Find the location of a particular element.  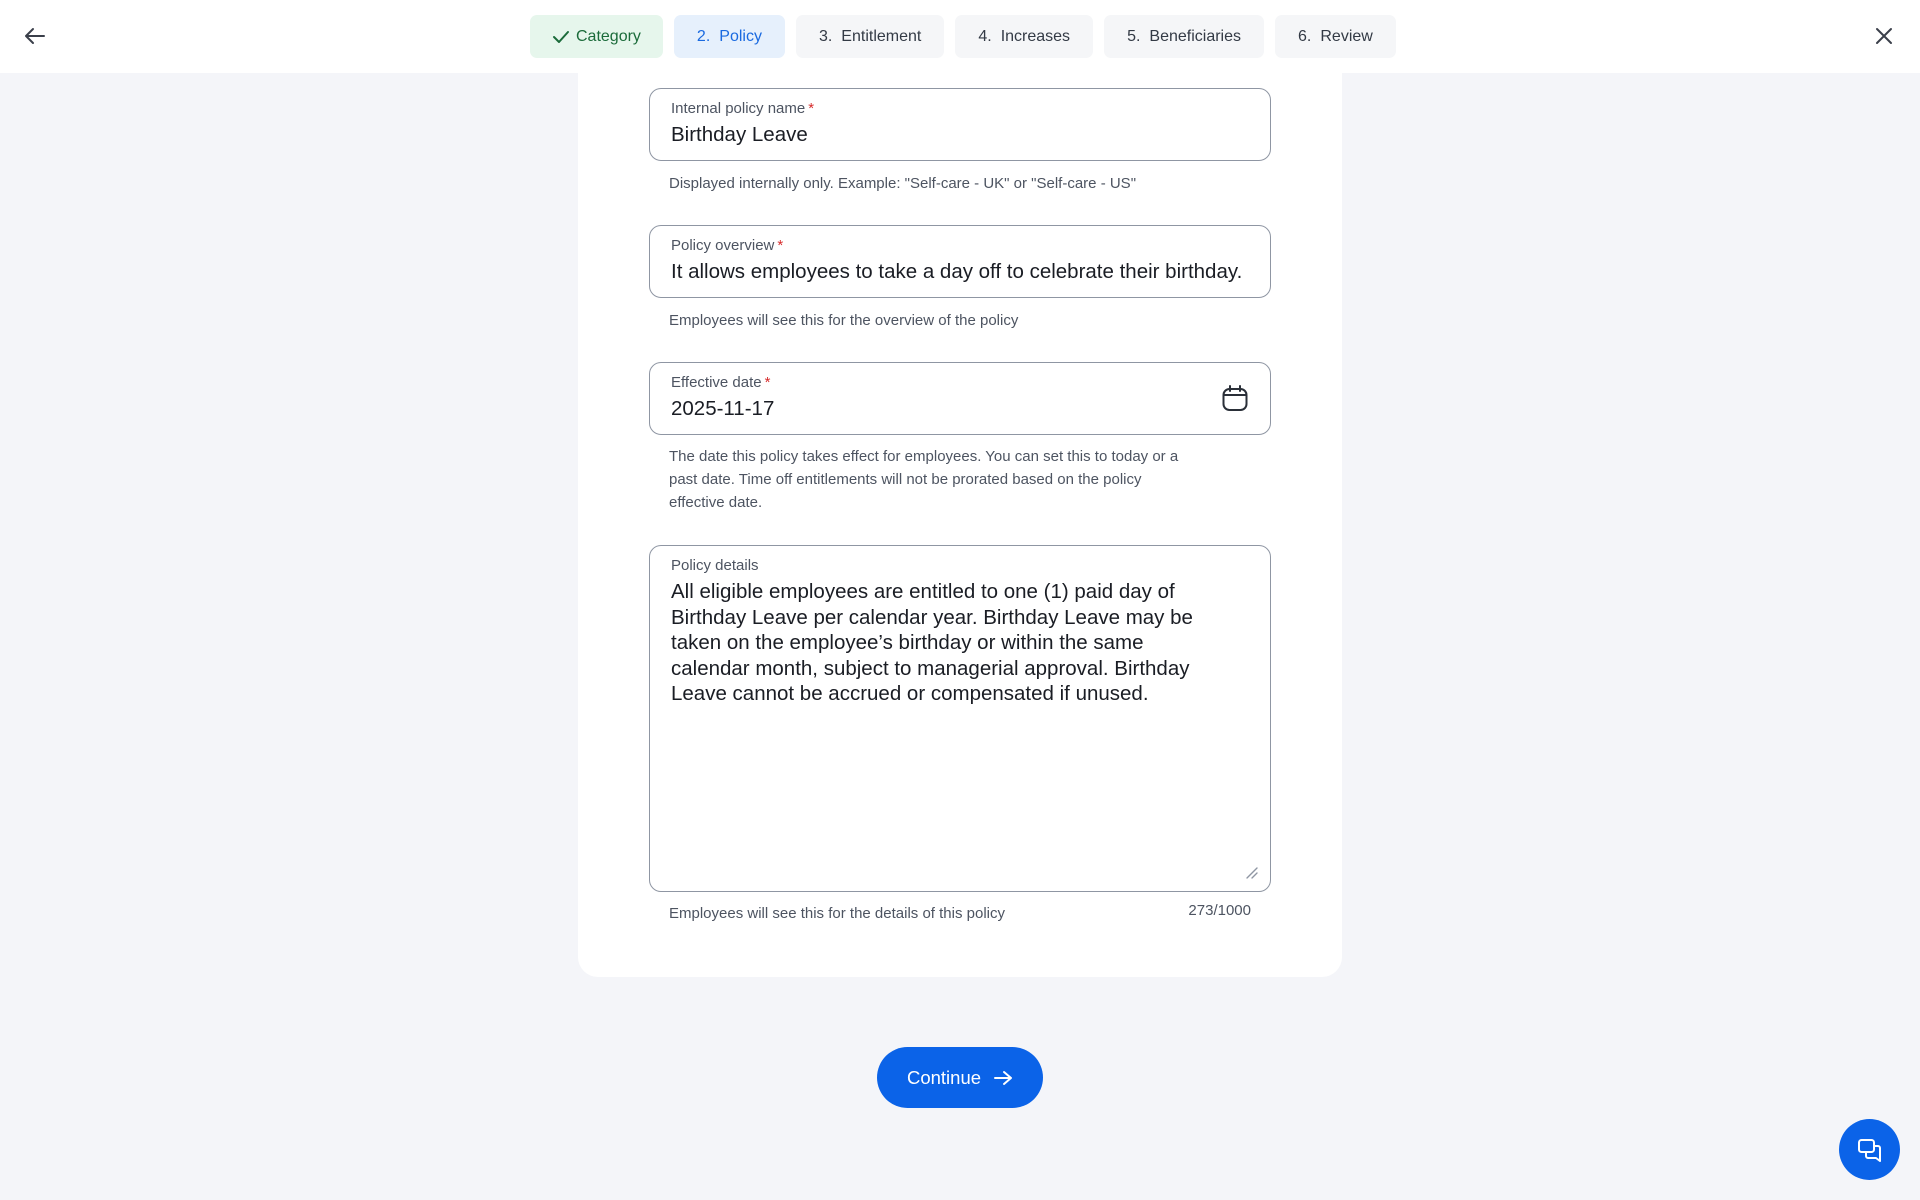

field-label-text: Policy overview is located at coordinates (723, 245).